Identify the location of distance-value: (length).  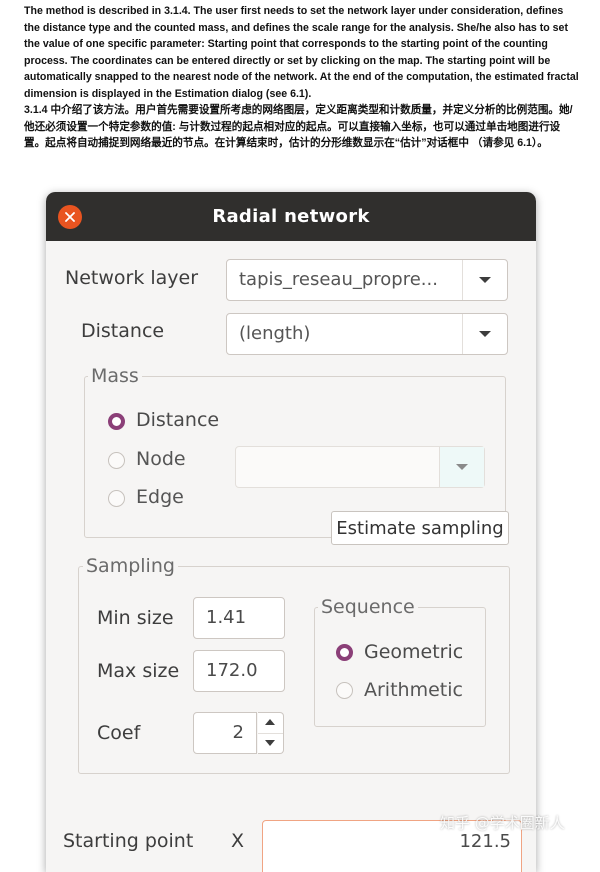
(275, 333).